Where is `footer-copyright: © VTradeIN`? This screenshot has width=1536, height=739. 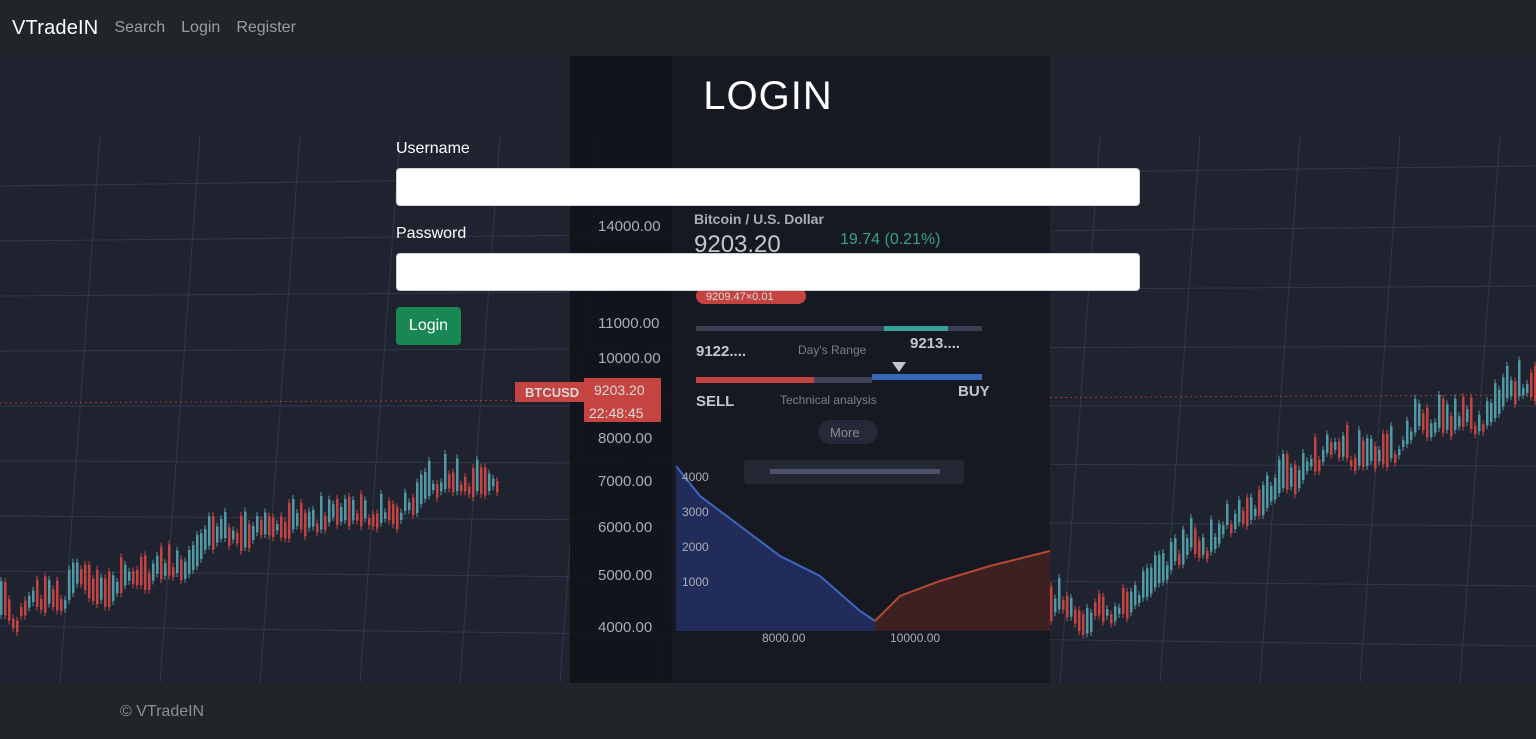
footer-copyright: © VTradeIN is located at coordinates (162, 711).